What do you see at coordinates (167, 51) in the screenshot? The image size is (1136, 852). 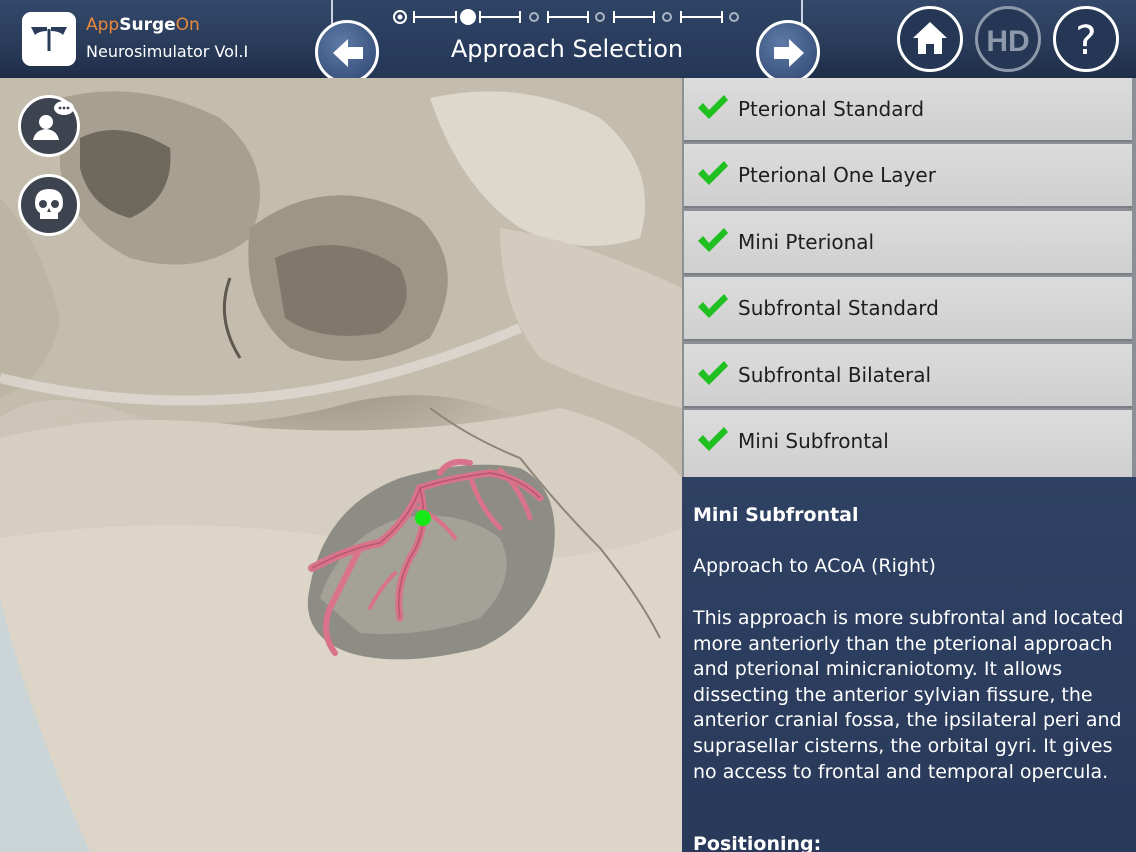 I see `app-subtitle: Neurosimulator Vol.I` at bounding box center [167, 51].